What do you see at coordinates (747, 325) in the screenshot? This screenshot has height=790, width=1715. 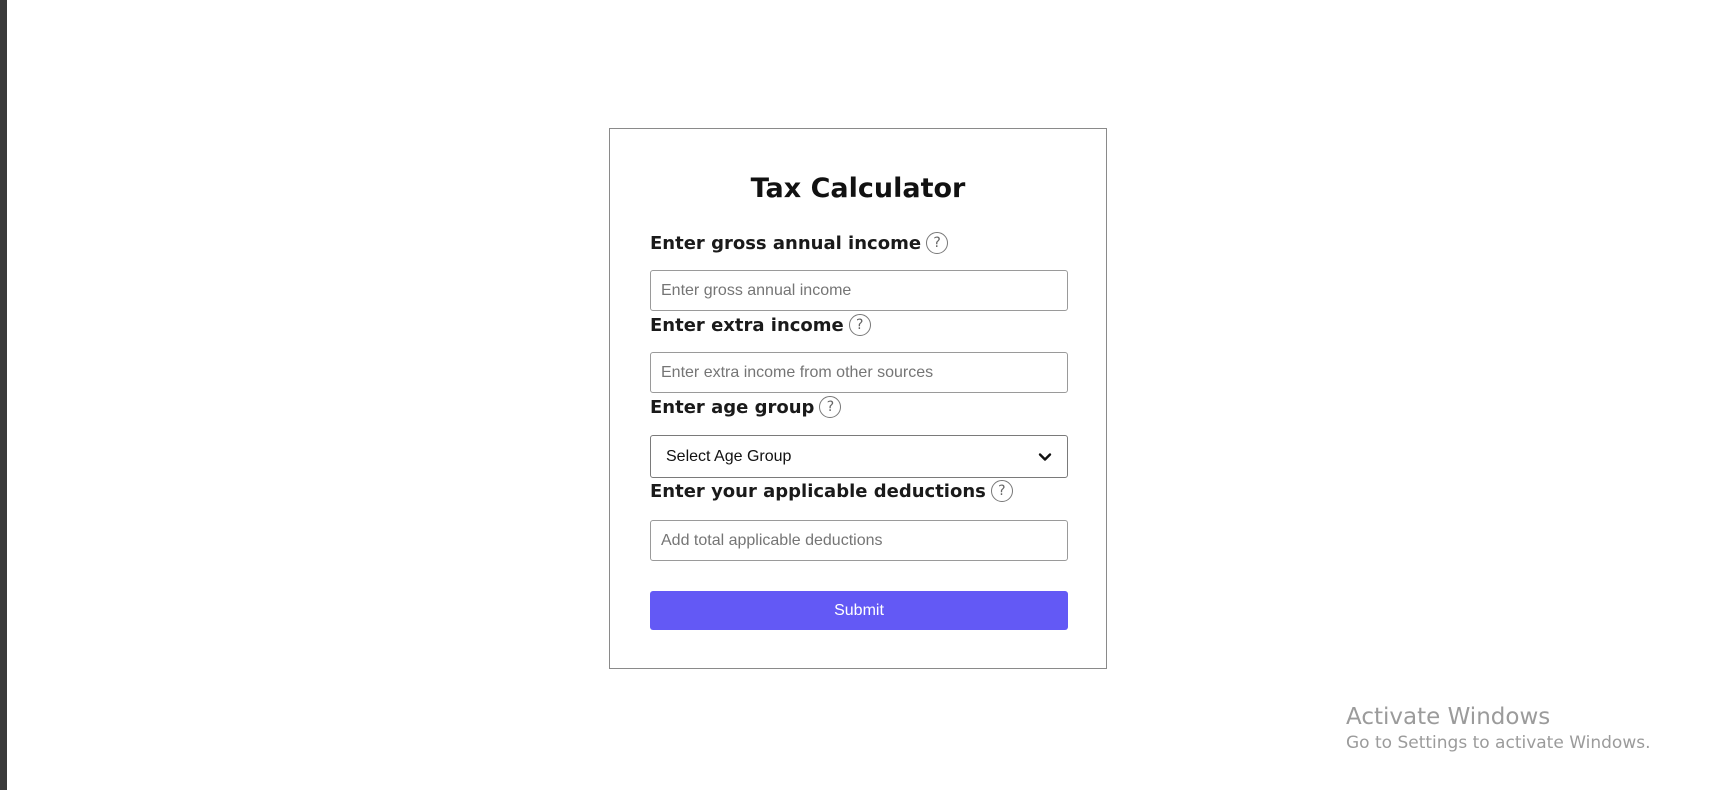 I see `extra-income-label-text: Enter extra income` at bounding box center [747, 325].